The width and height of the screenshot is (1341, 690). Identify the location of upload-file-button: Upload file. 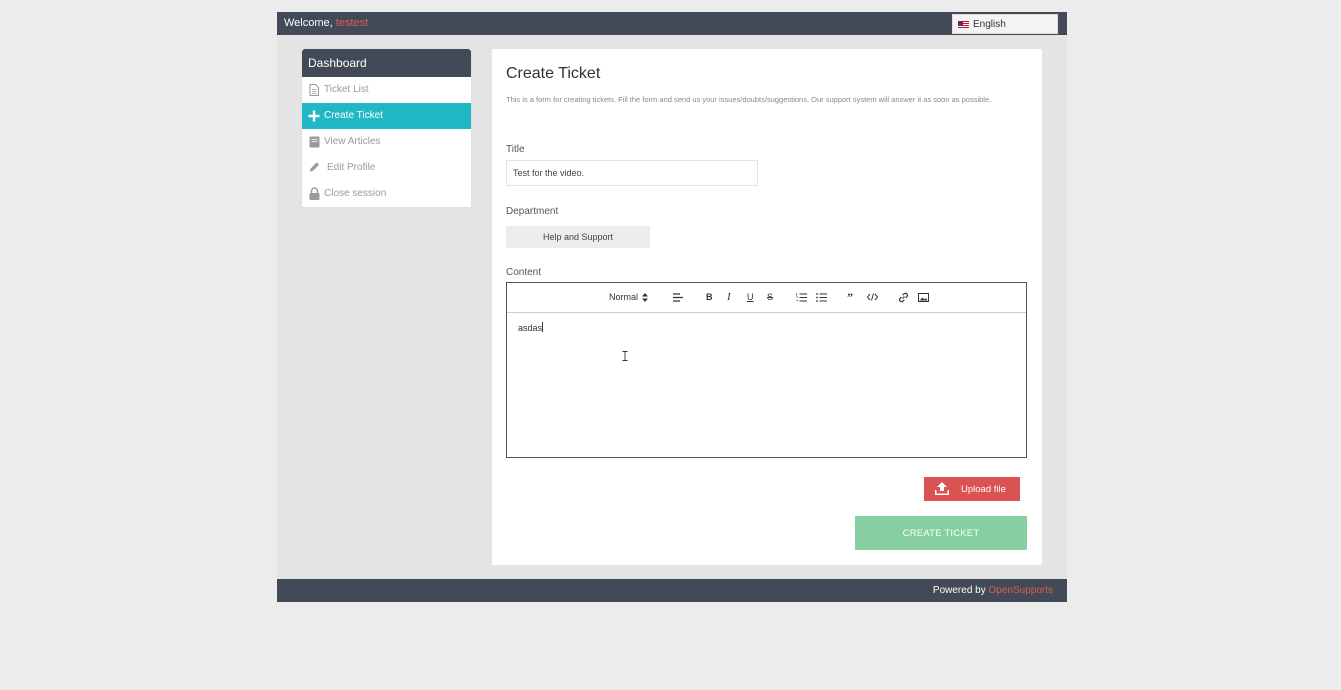
(972, 489).